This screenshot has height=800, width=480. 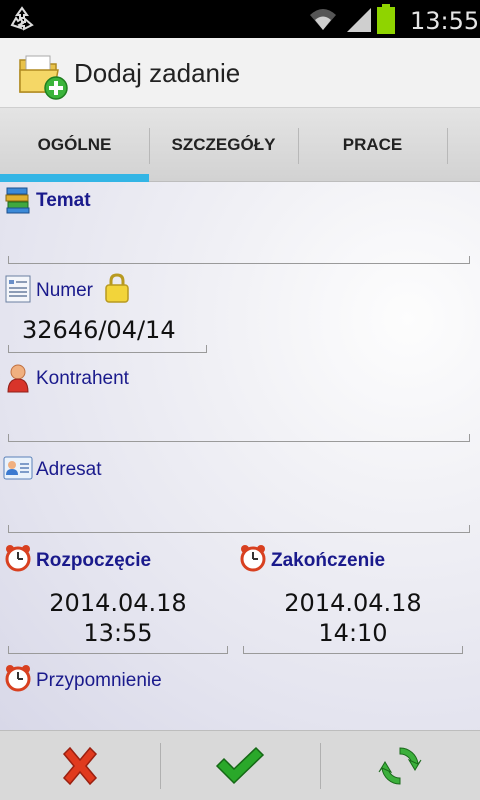 What do you see at coordinates (353, 650) in the screenshot?
I see `zakonczenie-input` at bounding box center [353, 650].